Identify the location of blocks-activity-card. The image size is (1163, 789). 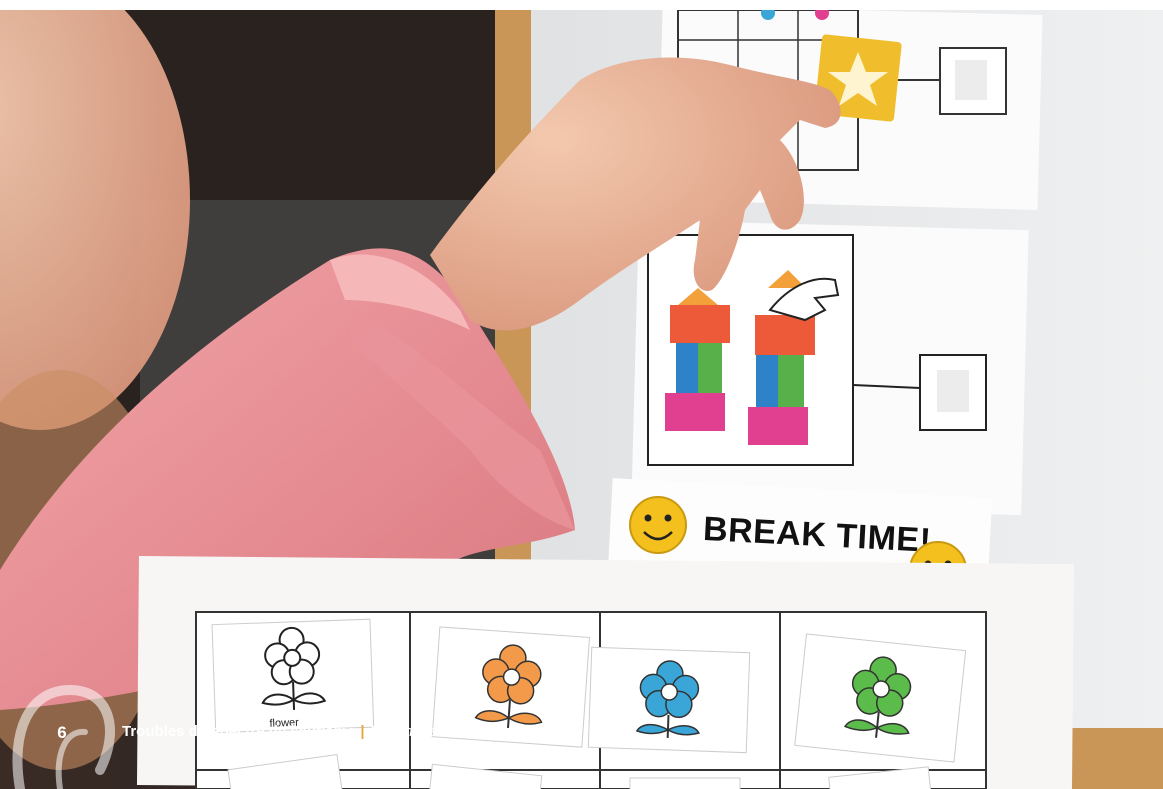
(830, 367).